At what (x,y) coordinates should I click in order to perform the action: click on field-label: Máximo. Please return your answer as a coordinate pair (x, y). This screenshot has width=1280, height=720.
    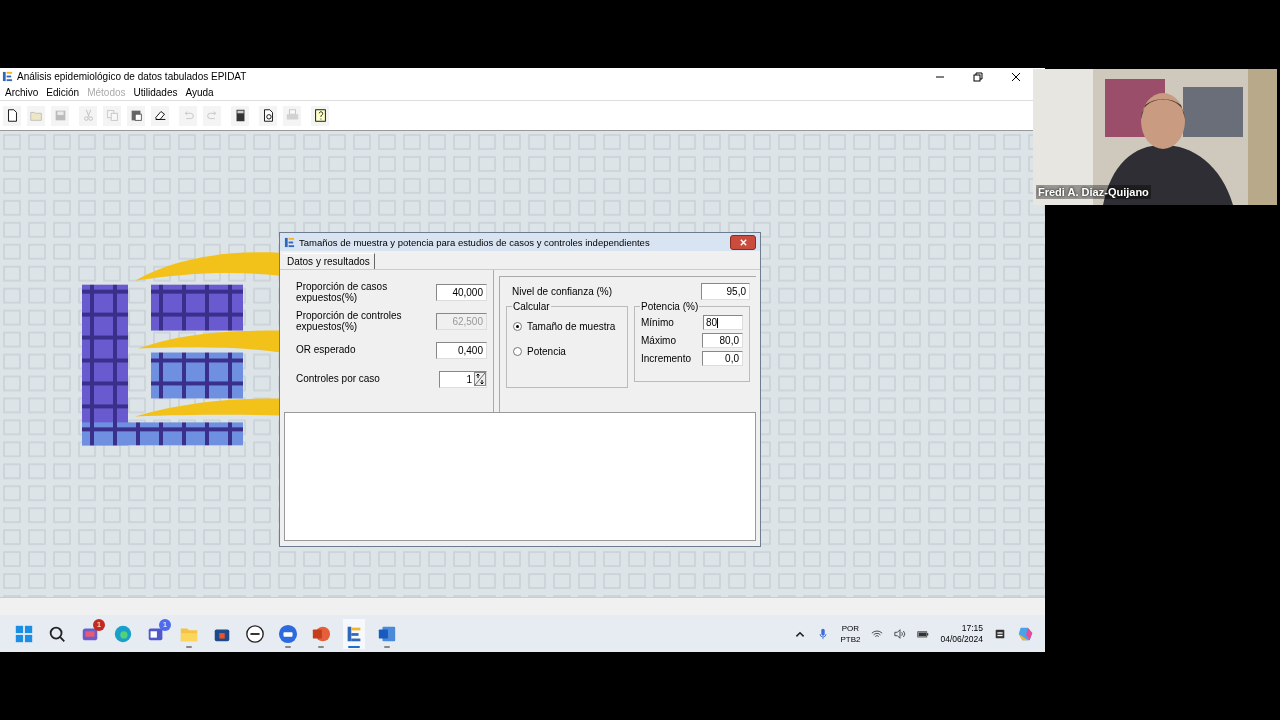
    Looking at the image, I should click on (658, 340).